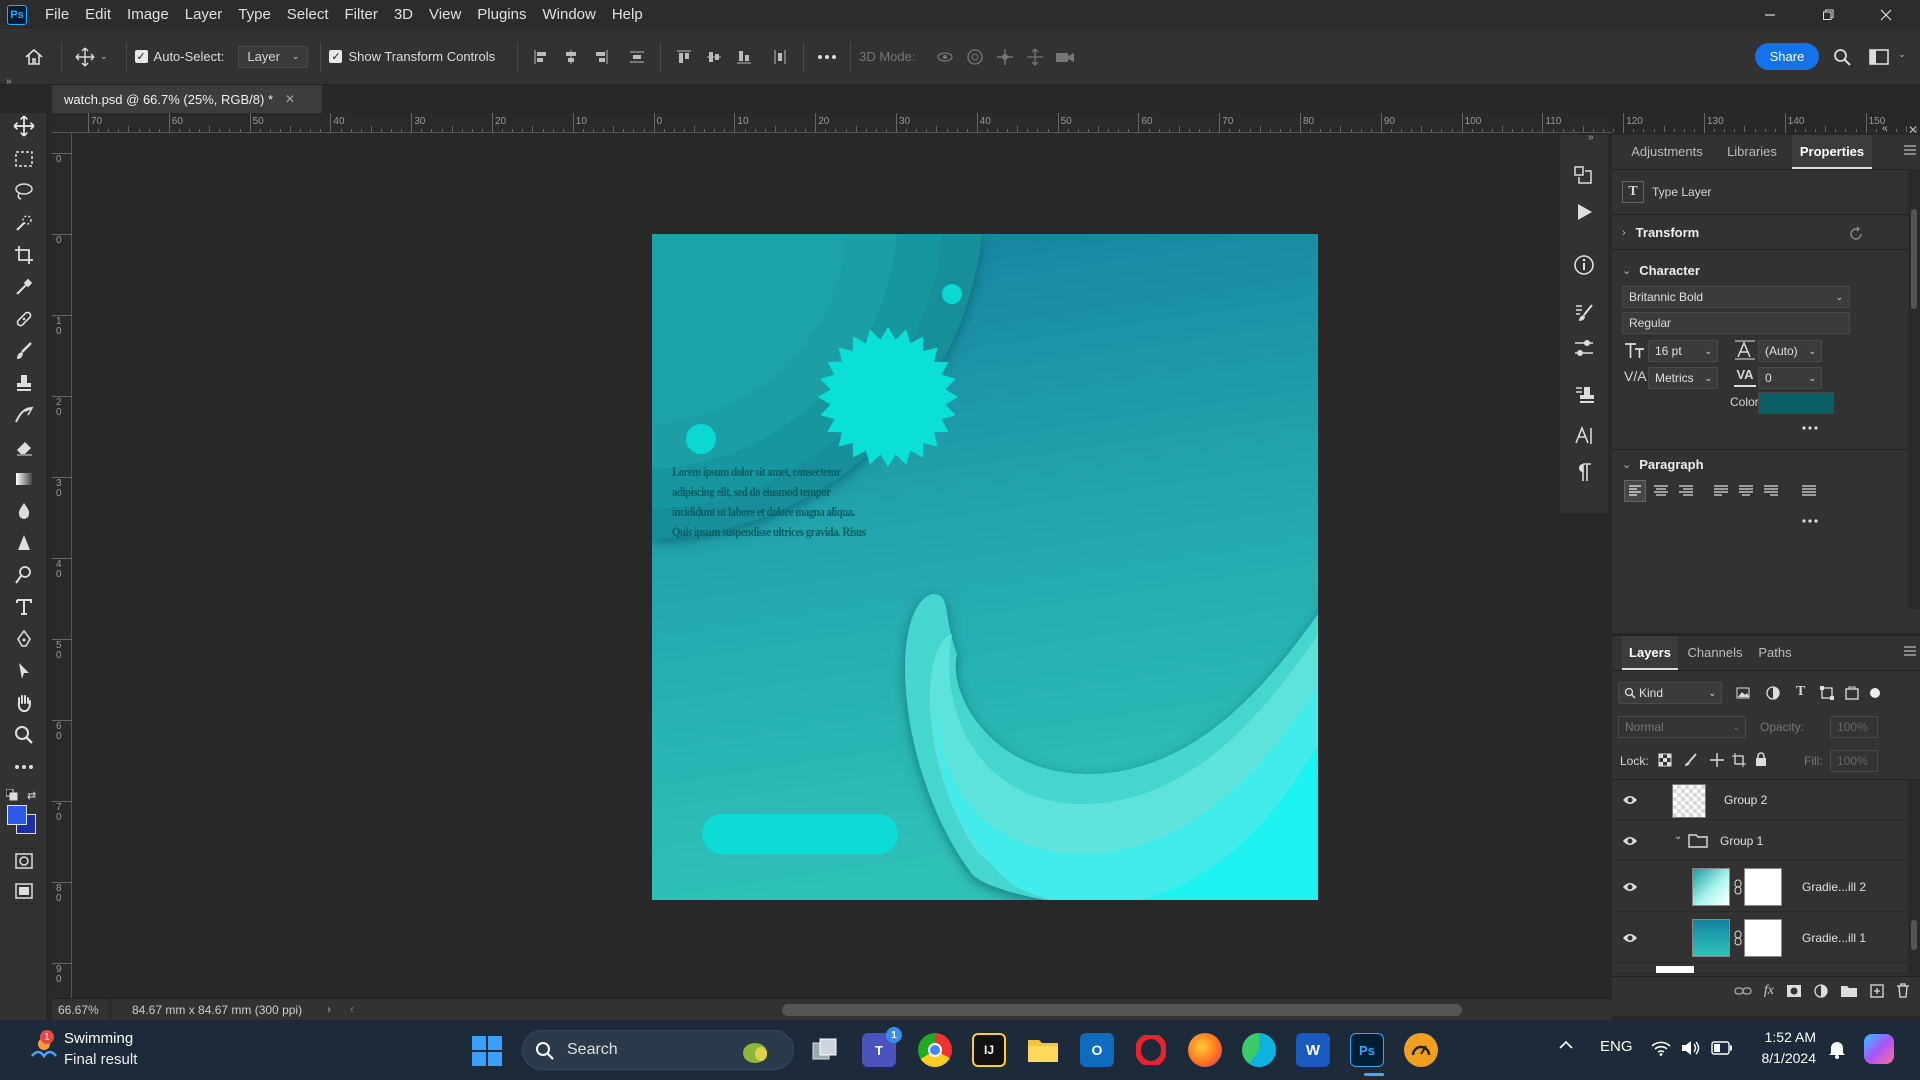  Describe the element at coordinates (1421, 1050) in the screenshot. I see `speedometer-app-icon` at that location.